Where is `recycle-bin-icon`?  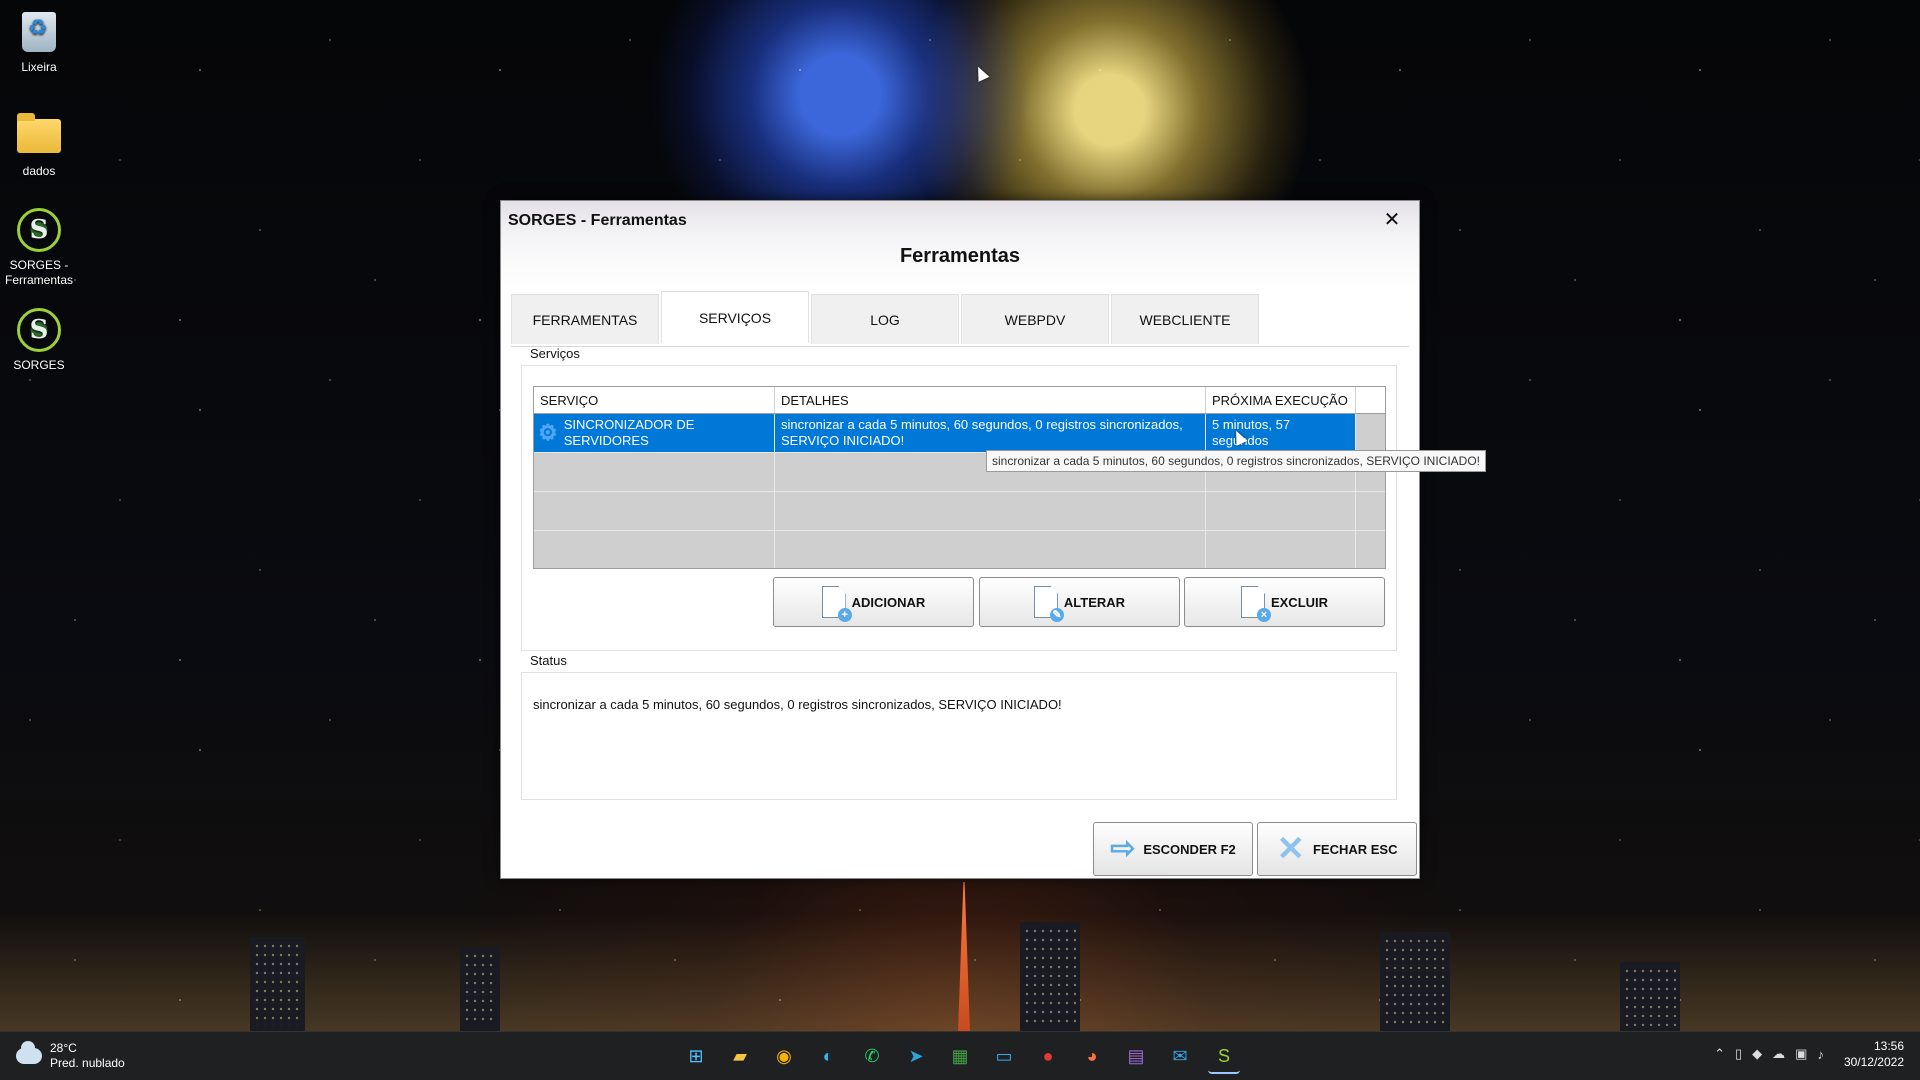 recycle-bin-icon is located at coordinates (39, 32).